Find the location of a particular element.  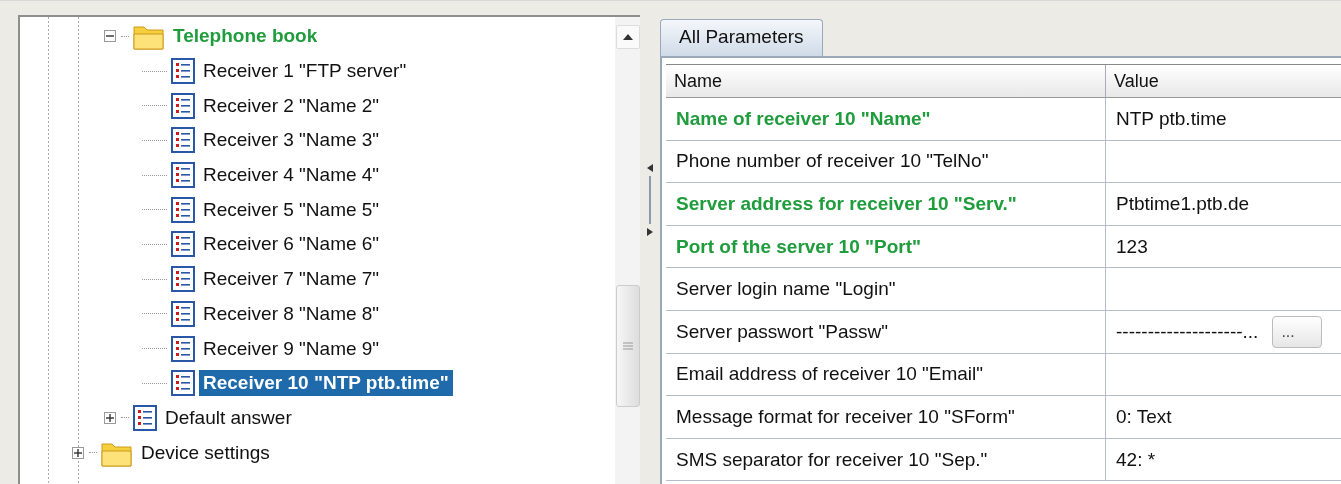

tree-item: Receiver 2 "Name 2" is located at coordinates (291, 105).